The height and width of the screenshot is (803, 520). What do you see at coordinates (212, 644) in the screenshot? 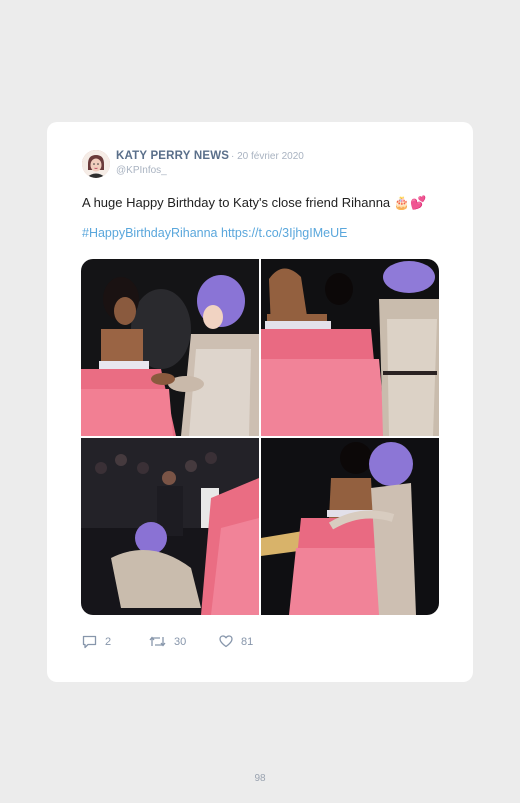
I see `tweet-actions: 2 30 81` at bounding box center [212, 644].